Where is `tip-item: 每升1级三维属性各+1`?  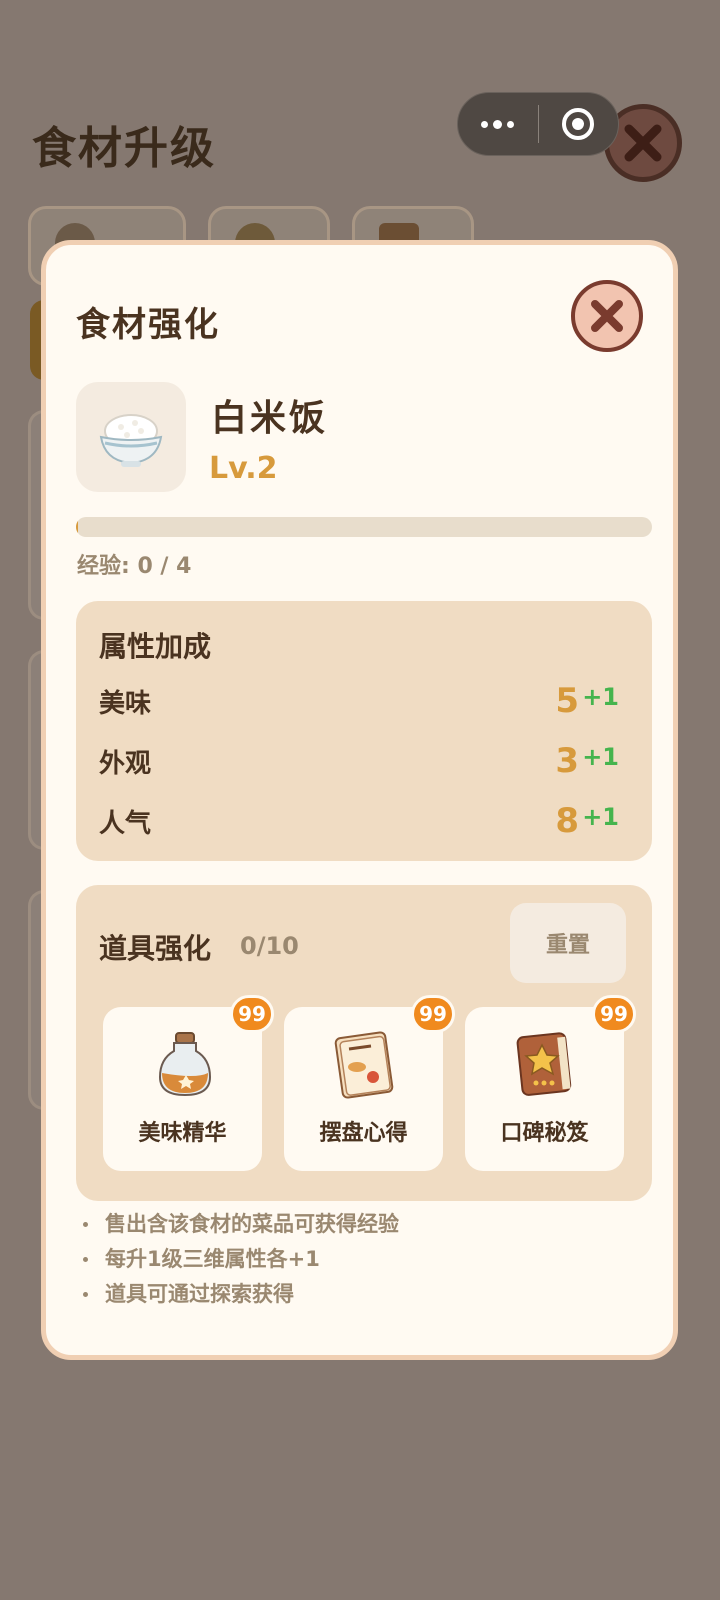 tip-item: 每升1级三维属性各+1 is located at coordinates (361, 1259).